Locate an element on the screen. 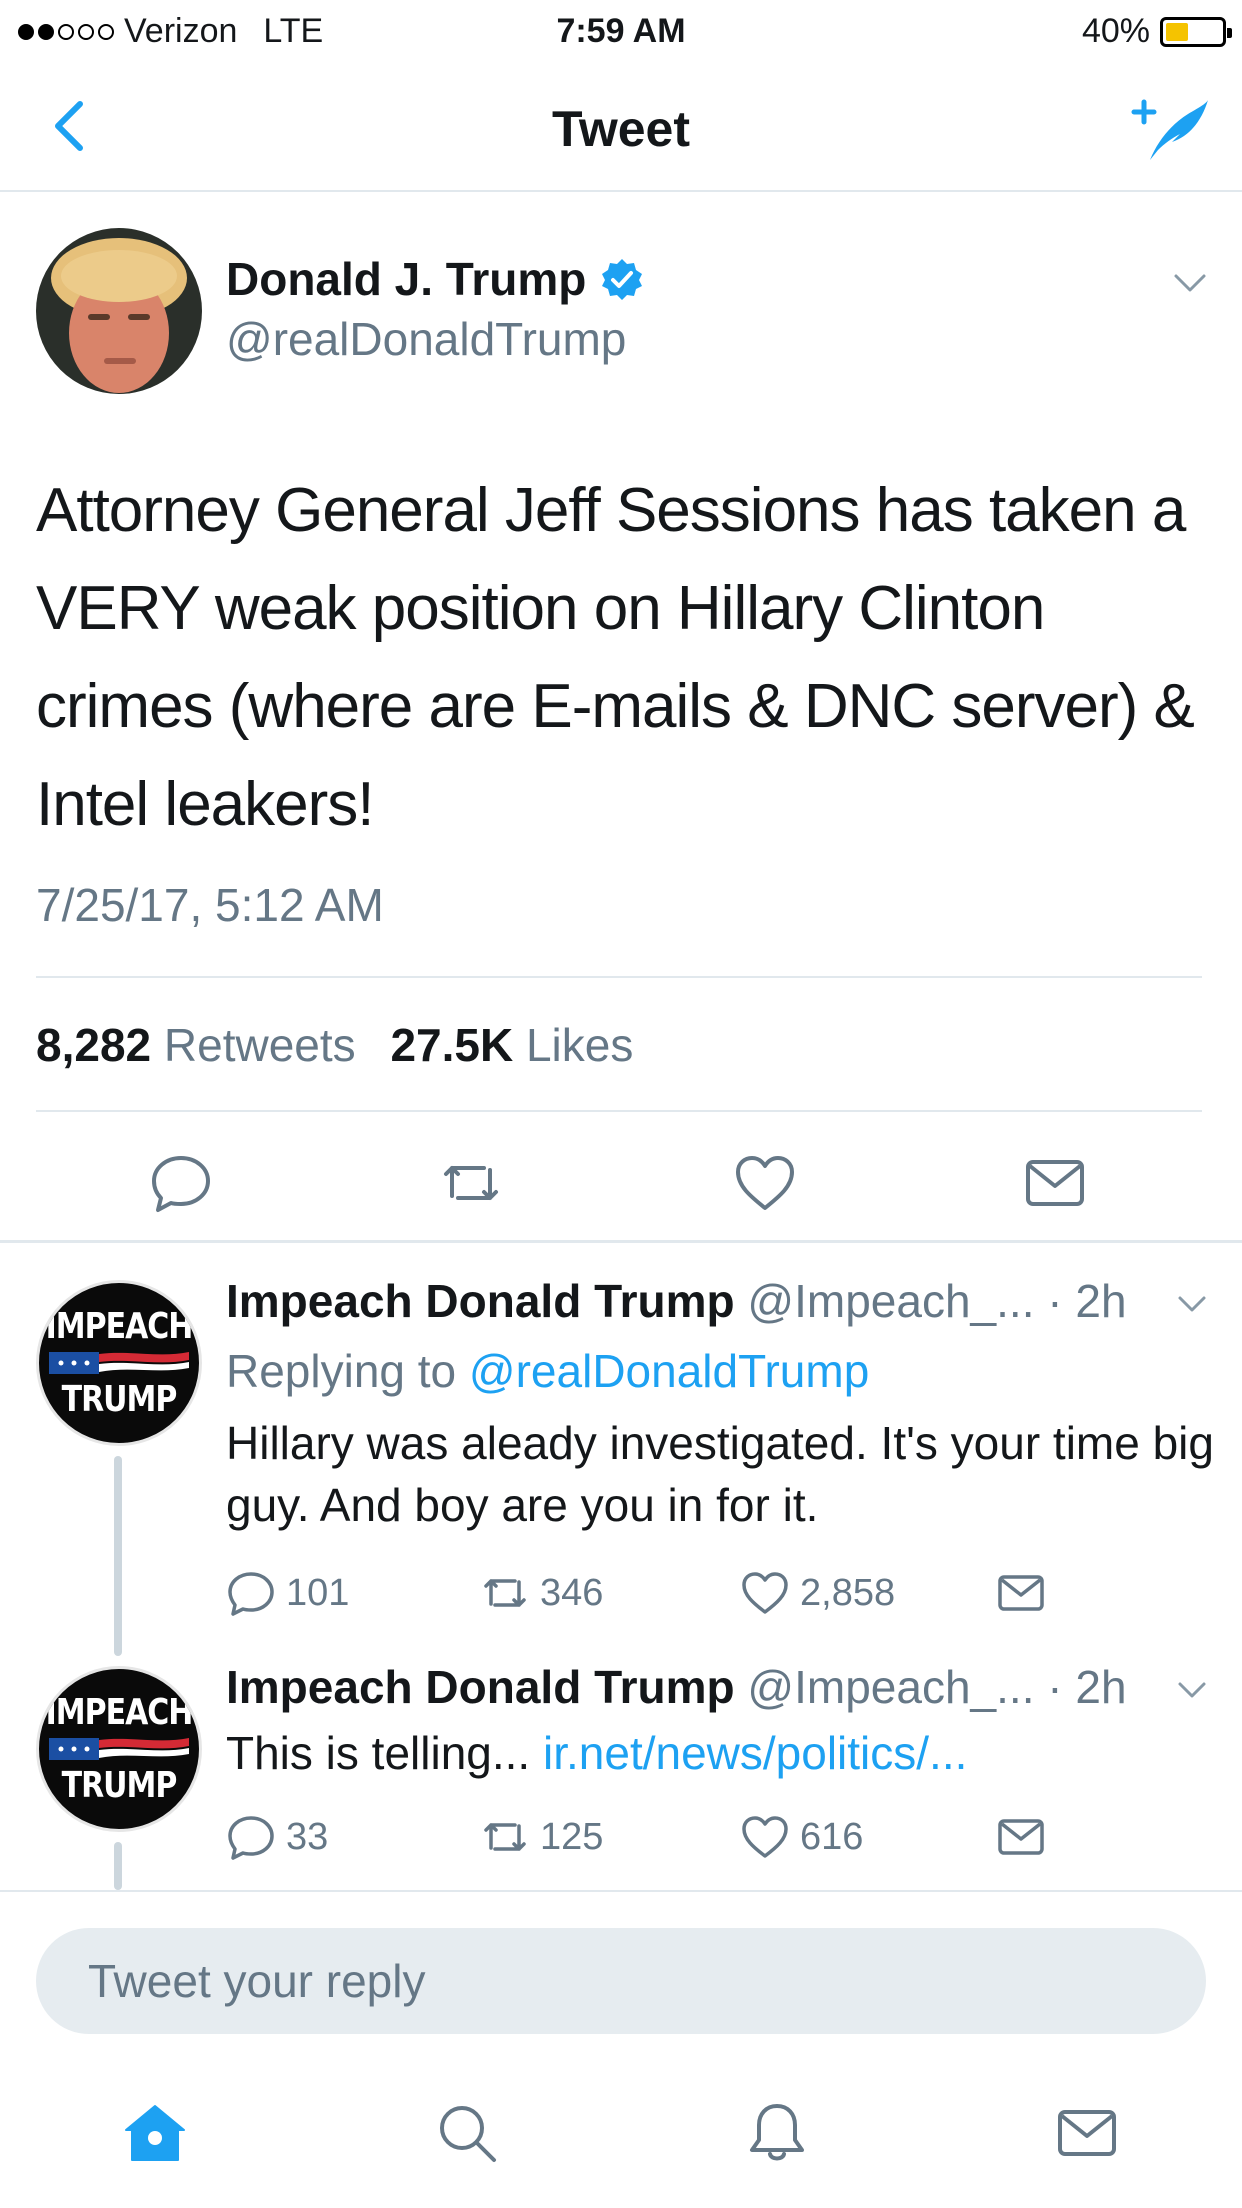 The height and width of the screenshot is (2208, 1242). engagement-counts: 8,282 Retweets 27.5K Likes is located at coordinates (345, 1045).